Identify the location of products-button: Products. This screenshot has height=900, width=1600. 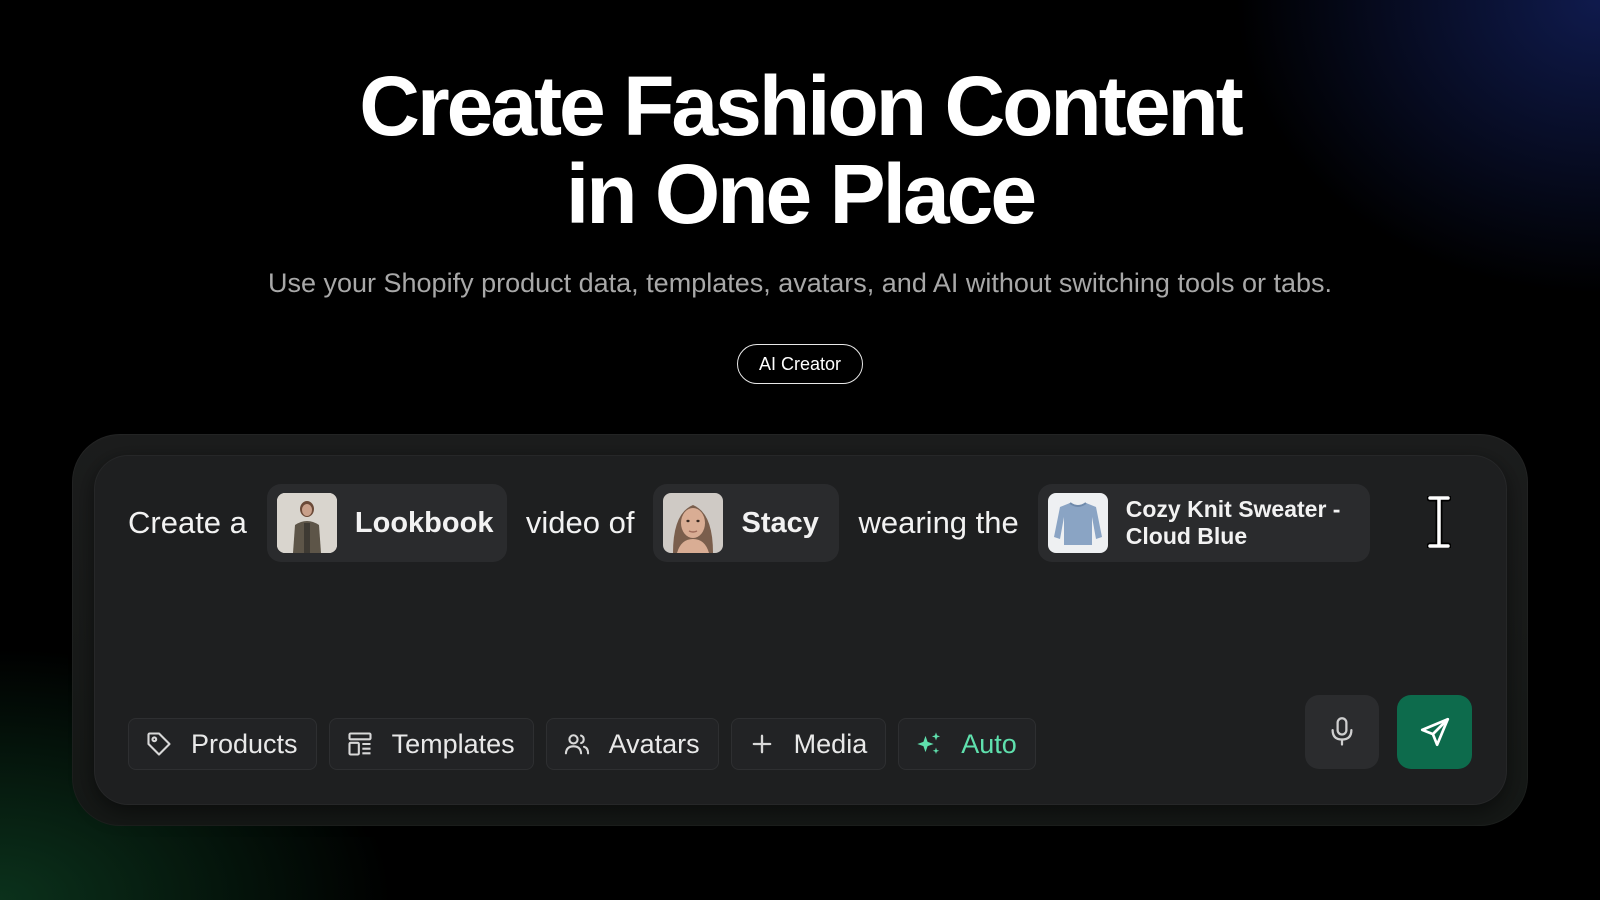
(222, 744).